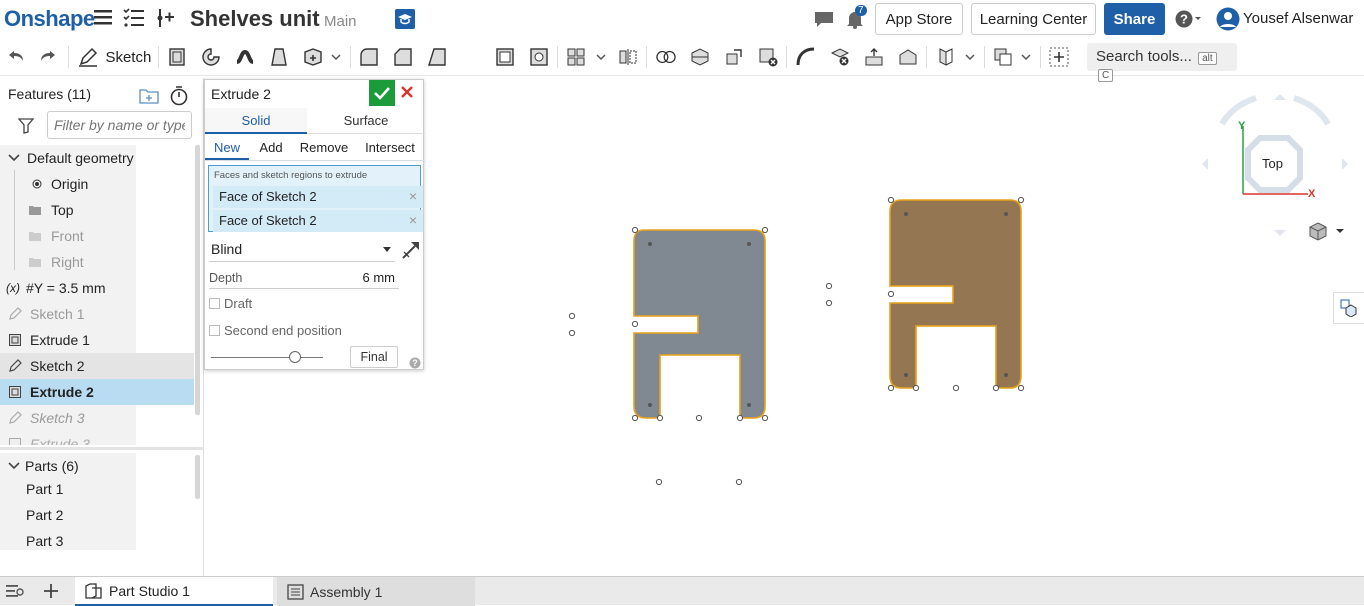 The image size is (1364, 606). Describe the element at coordinates (67, 262) in the screenshot. I see `feature-label: Right` at that location.